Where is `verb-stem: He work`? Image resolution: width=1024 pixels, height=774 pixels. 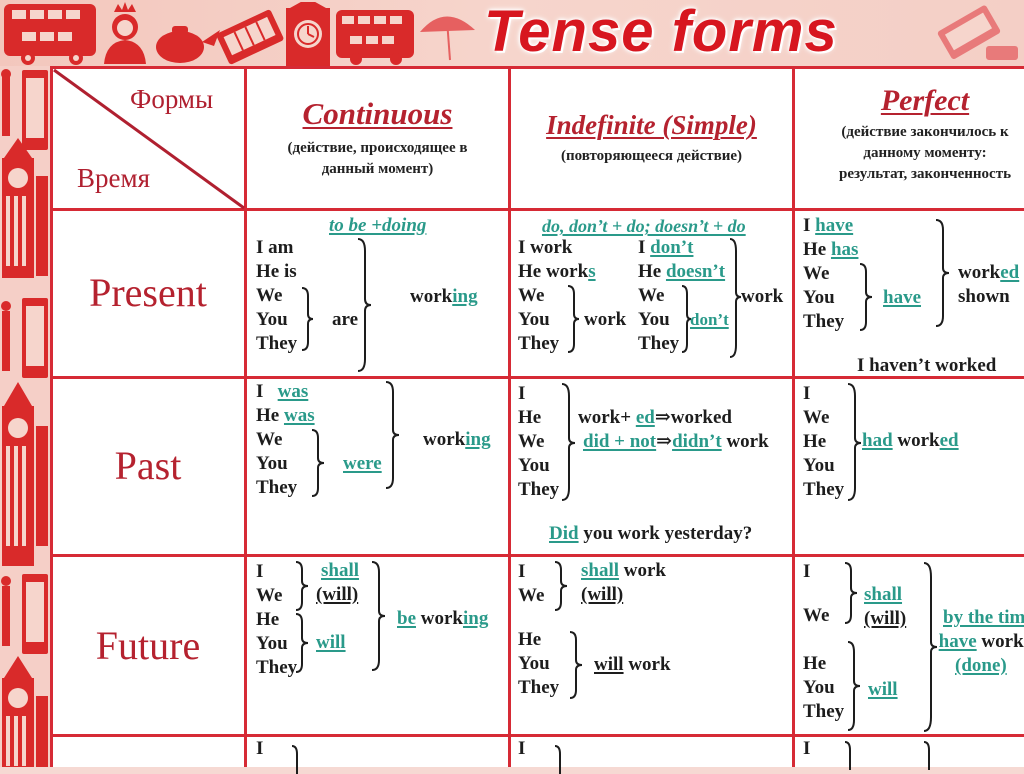 verb-stem: He work is located at coordinates (553, 271).